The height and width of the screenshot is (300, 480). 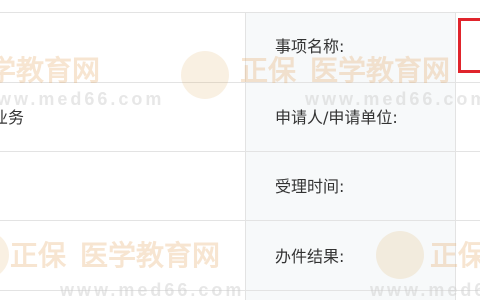 I want to click on accept-time-label: 受理时间:, so click(x=310, y=186).